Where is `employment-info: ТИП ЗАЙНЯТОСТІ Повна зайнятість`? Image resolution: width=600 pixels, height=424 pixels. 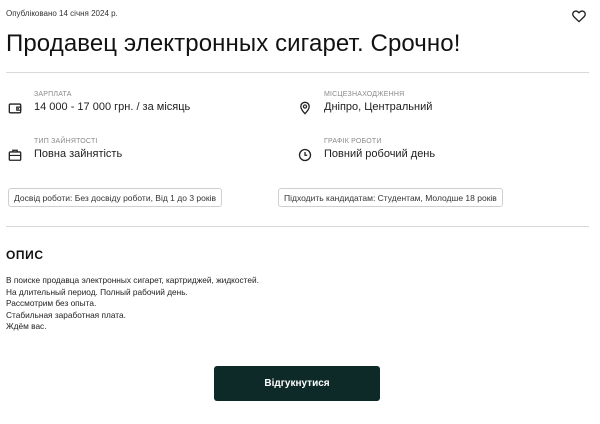 employment-info: ТИП ЗАЙНЯТОСТІ Повна зайнятість is located at coordinates (65, 150).